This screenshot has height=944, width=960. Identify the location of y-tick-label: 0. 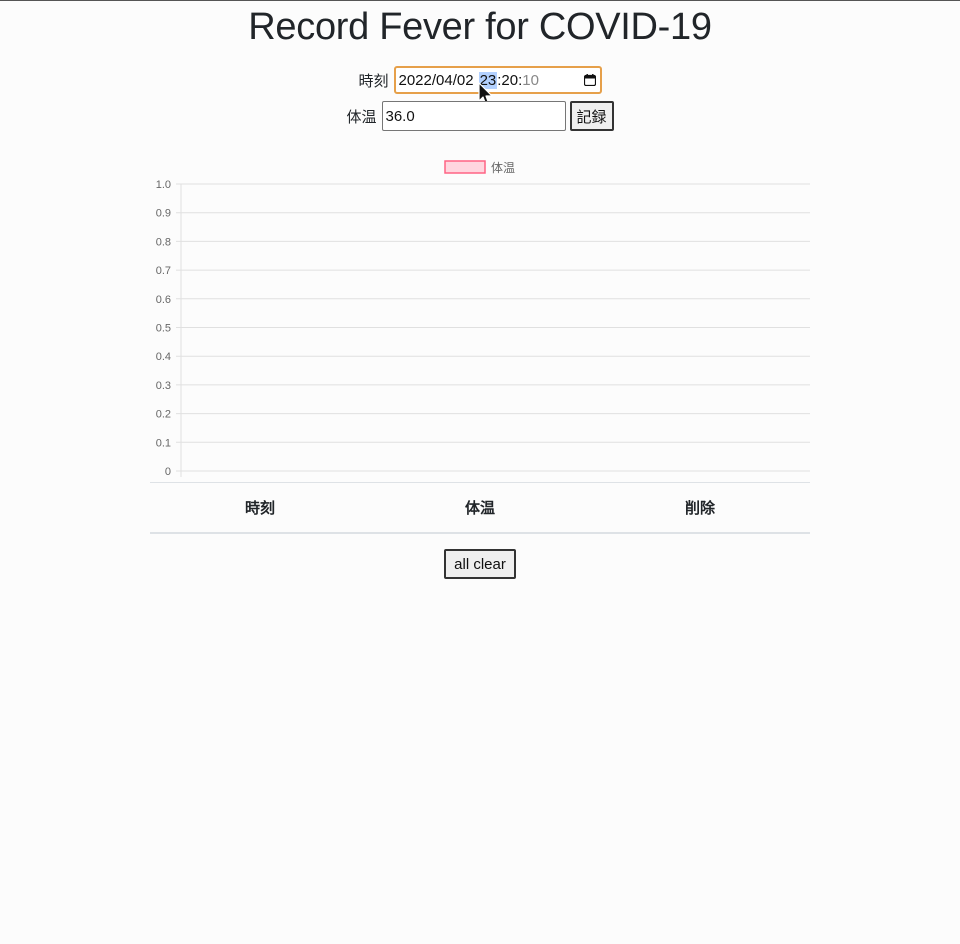
(168, 472).